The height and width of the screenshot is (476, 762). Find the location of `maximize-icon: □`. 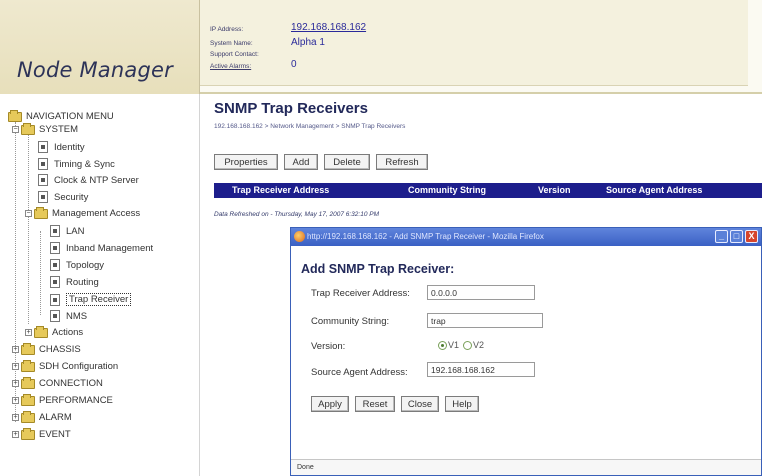

maximize-icon: □ is located at coordinates (736, 236).